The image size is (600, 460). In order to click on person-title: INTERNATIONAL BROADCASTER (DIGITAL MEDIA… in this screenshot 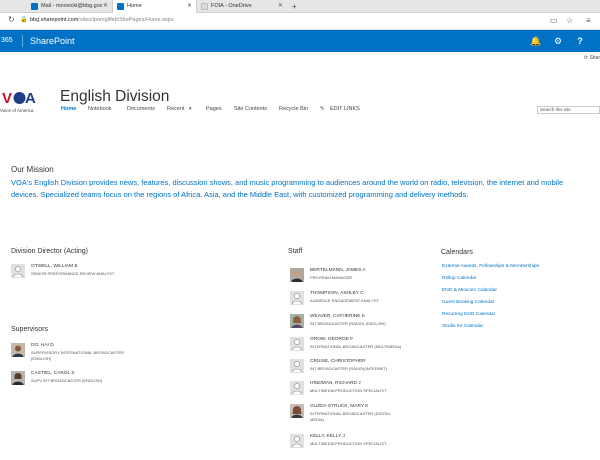, I will do `click(350, 416)`.